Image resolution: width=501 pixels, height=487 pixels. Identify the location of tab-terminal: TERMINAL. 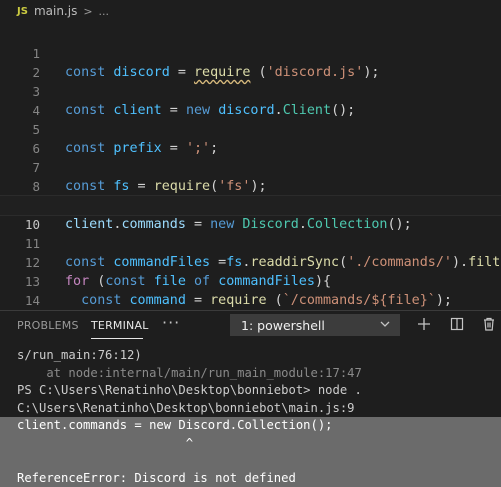
(120, 325).